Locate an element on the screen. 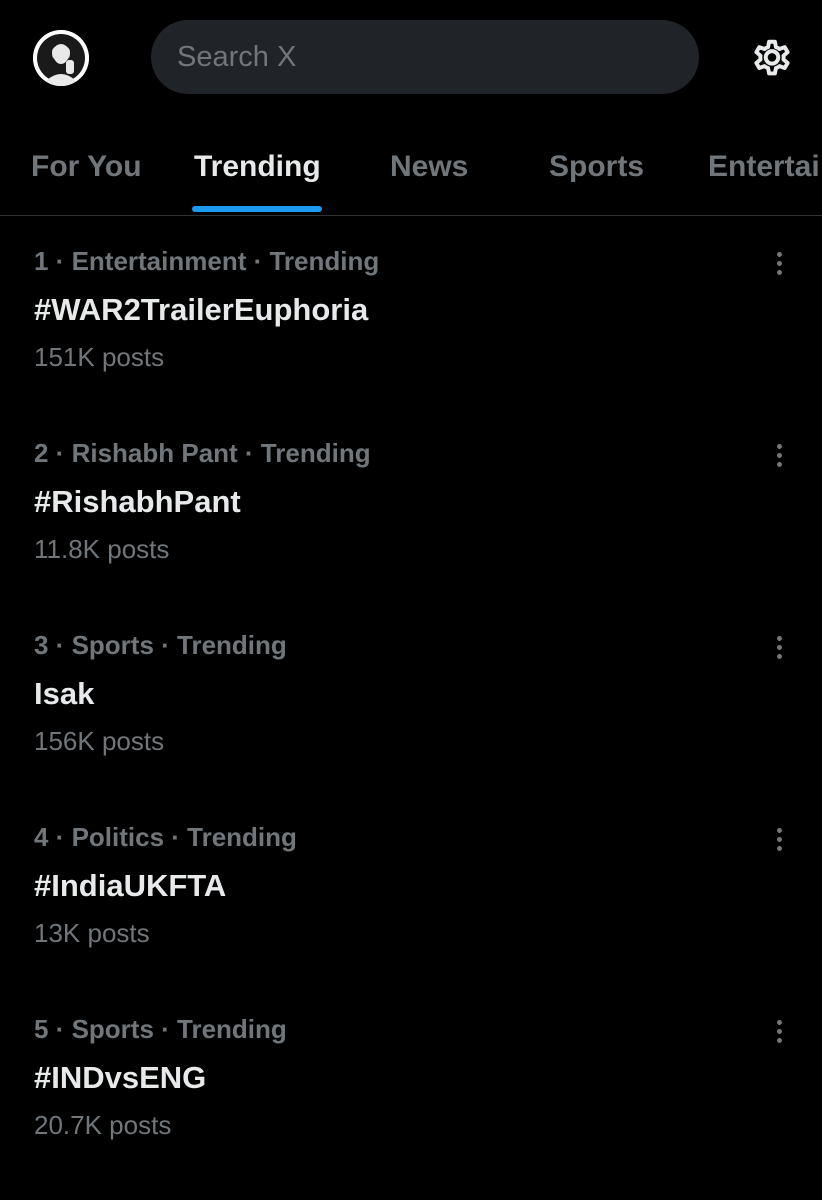 The image size is (822, 1200). explore-tabs: For You Trending News Sports Entertai is located at coordinates (411, 167).